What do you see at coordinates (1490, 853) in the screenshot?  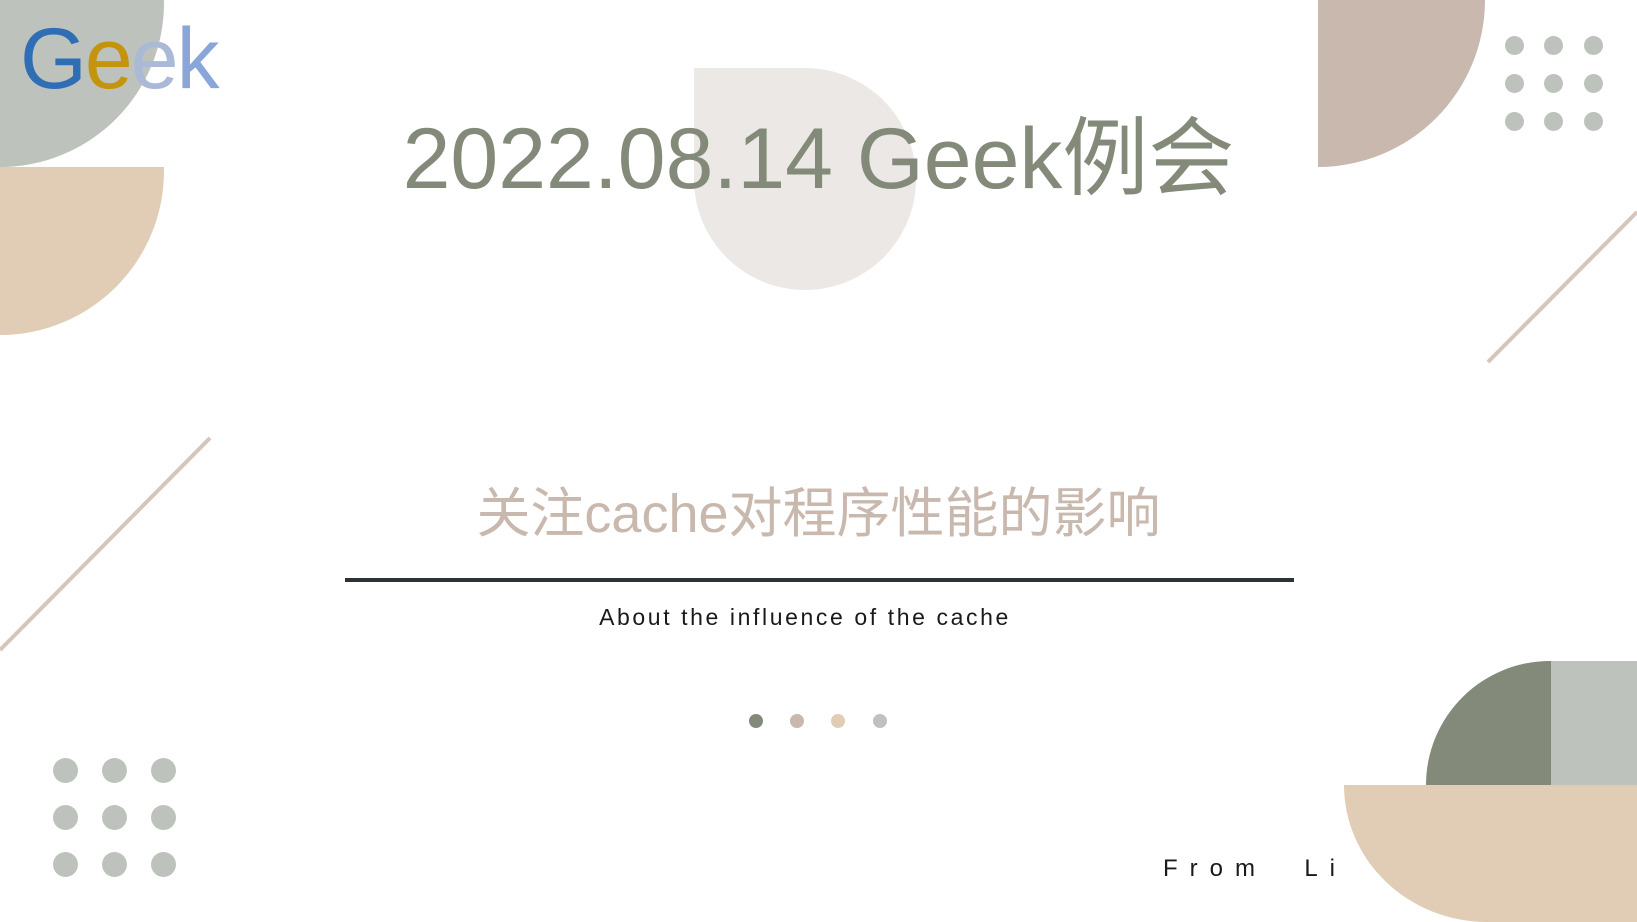 I see `decor-bottom-right-tan` at bounding box center [1490, 853].